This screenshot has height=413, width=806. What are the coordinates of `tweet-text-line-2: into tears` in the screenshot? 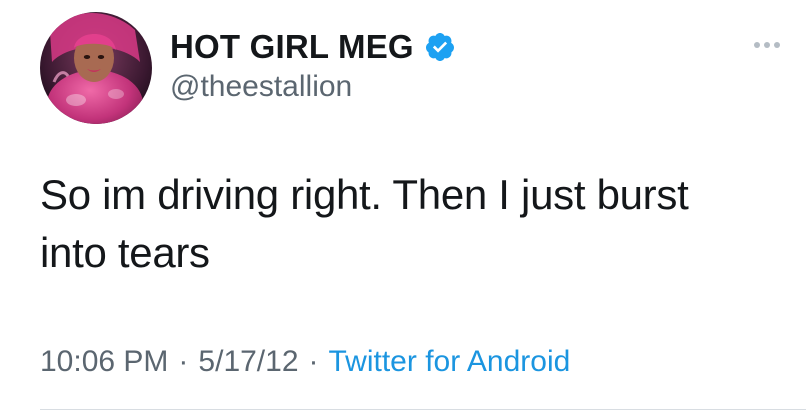 It's located at (125, 252).